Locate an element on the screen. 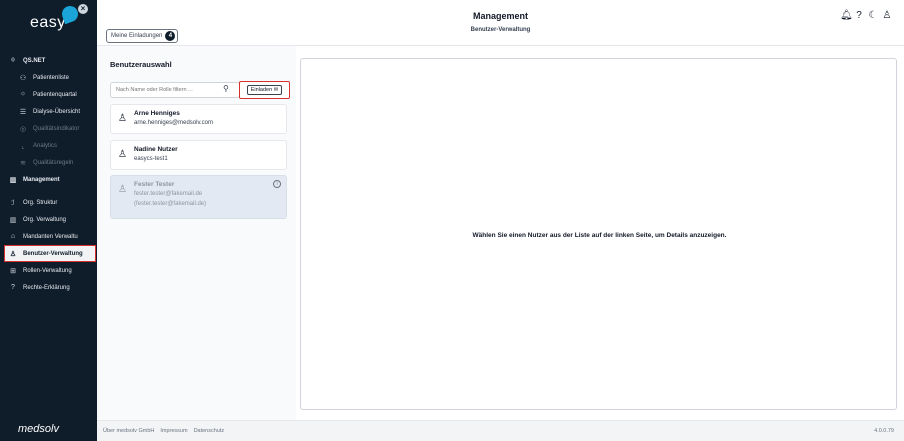  sidebar-item-label: Patientenliste is located at coordinates (51, 77).